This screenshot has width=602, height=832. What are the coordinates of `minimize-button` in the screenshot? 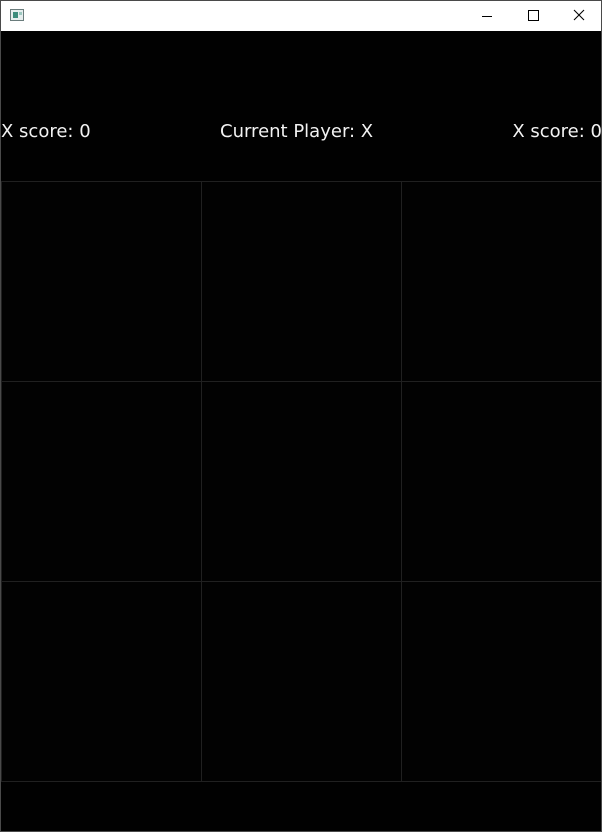 It's located at (487, 16).